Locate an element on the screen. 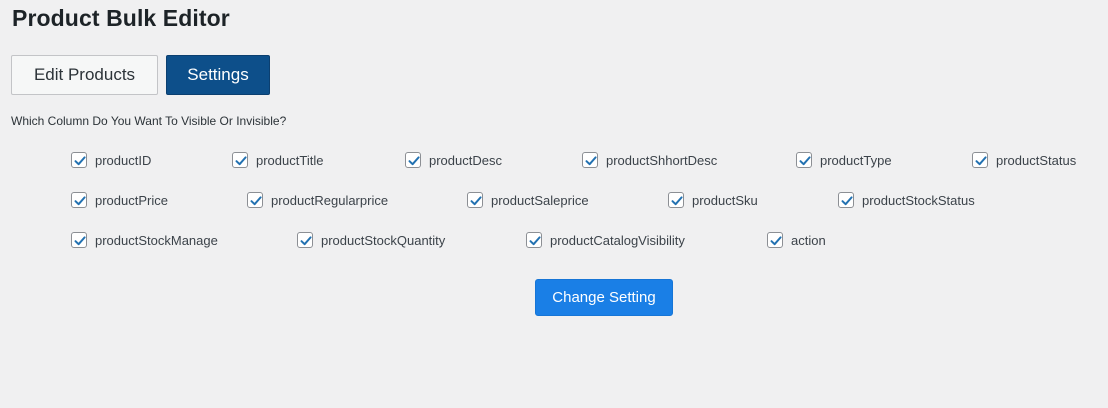  column-toggle-producttitle: productTitle is located at coordinates (277, 160).